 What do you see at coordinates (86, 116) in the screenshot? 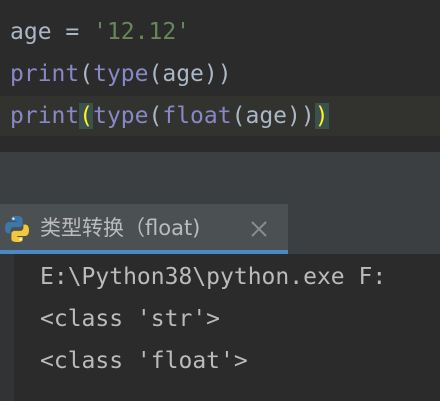
I see `matched-brace-open: (` at bounding box center [86, 116].